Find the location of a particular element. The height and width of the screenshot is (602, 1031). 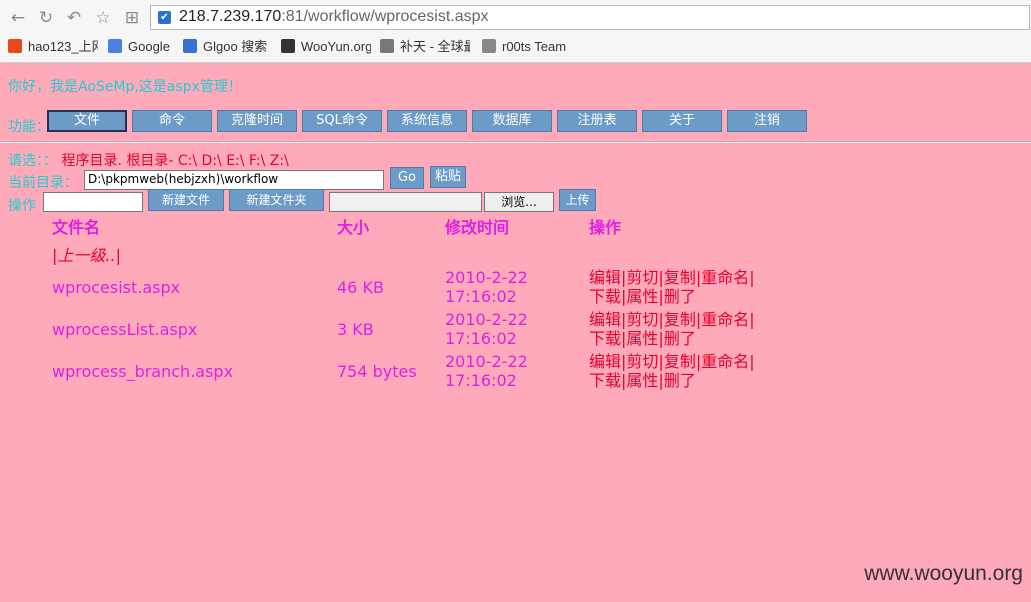

bookmark-3: WooYun.org is located at coordinates (326, 47).